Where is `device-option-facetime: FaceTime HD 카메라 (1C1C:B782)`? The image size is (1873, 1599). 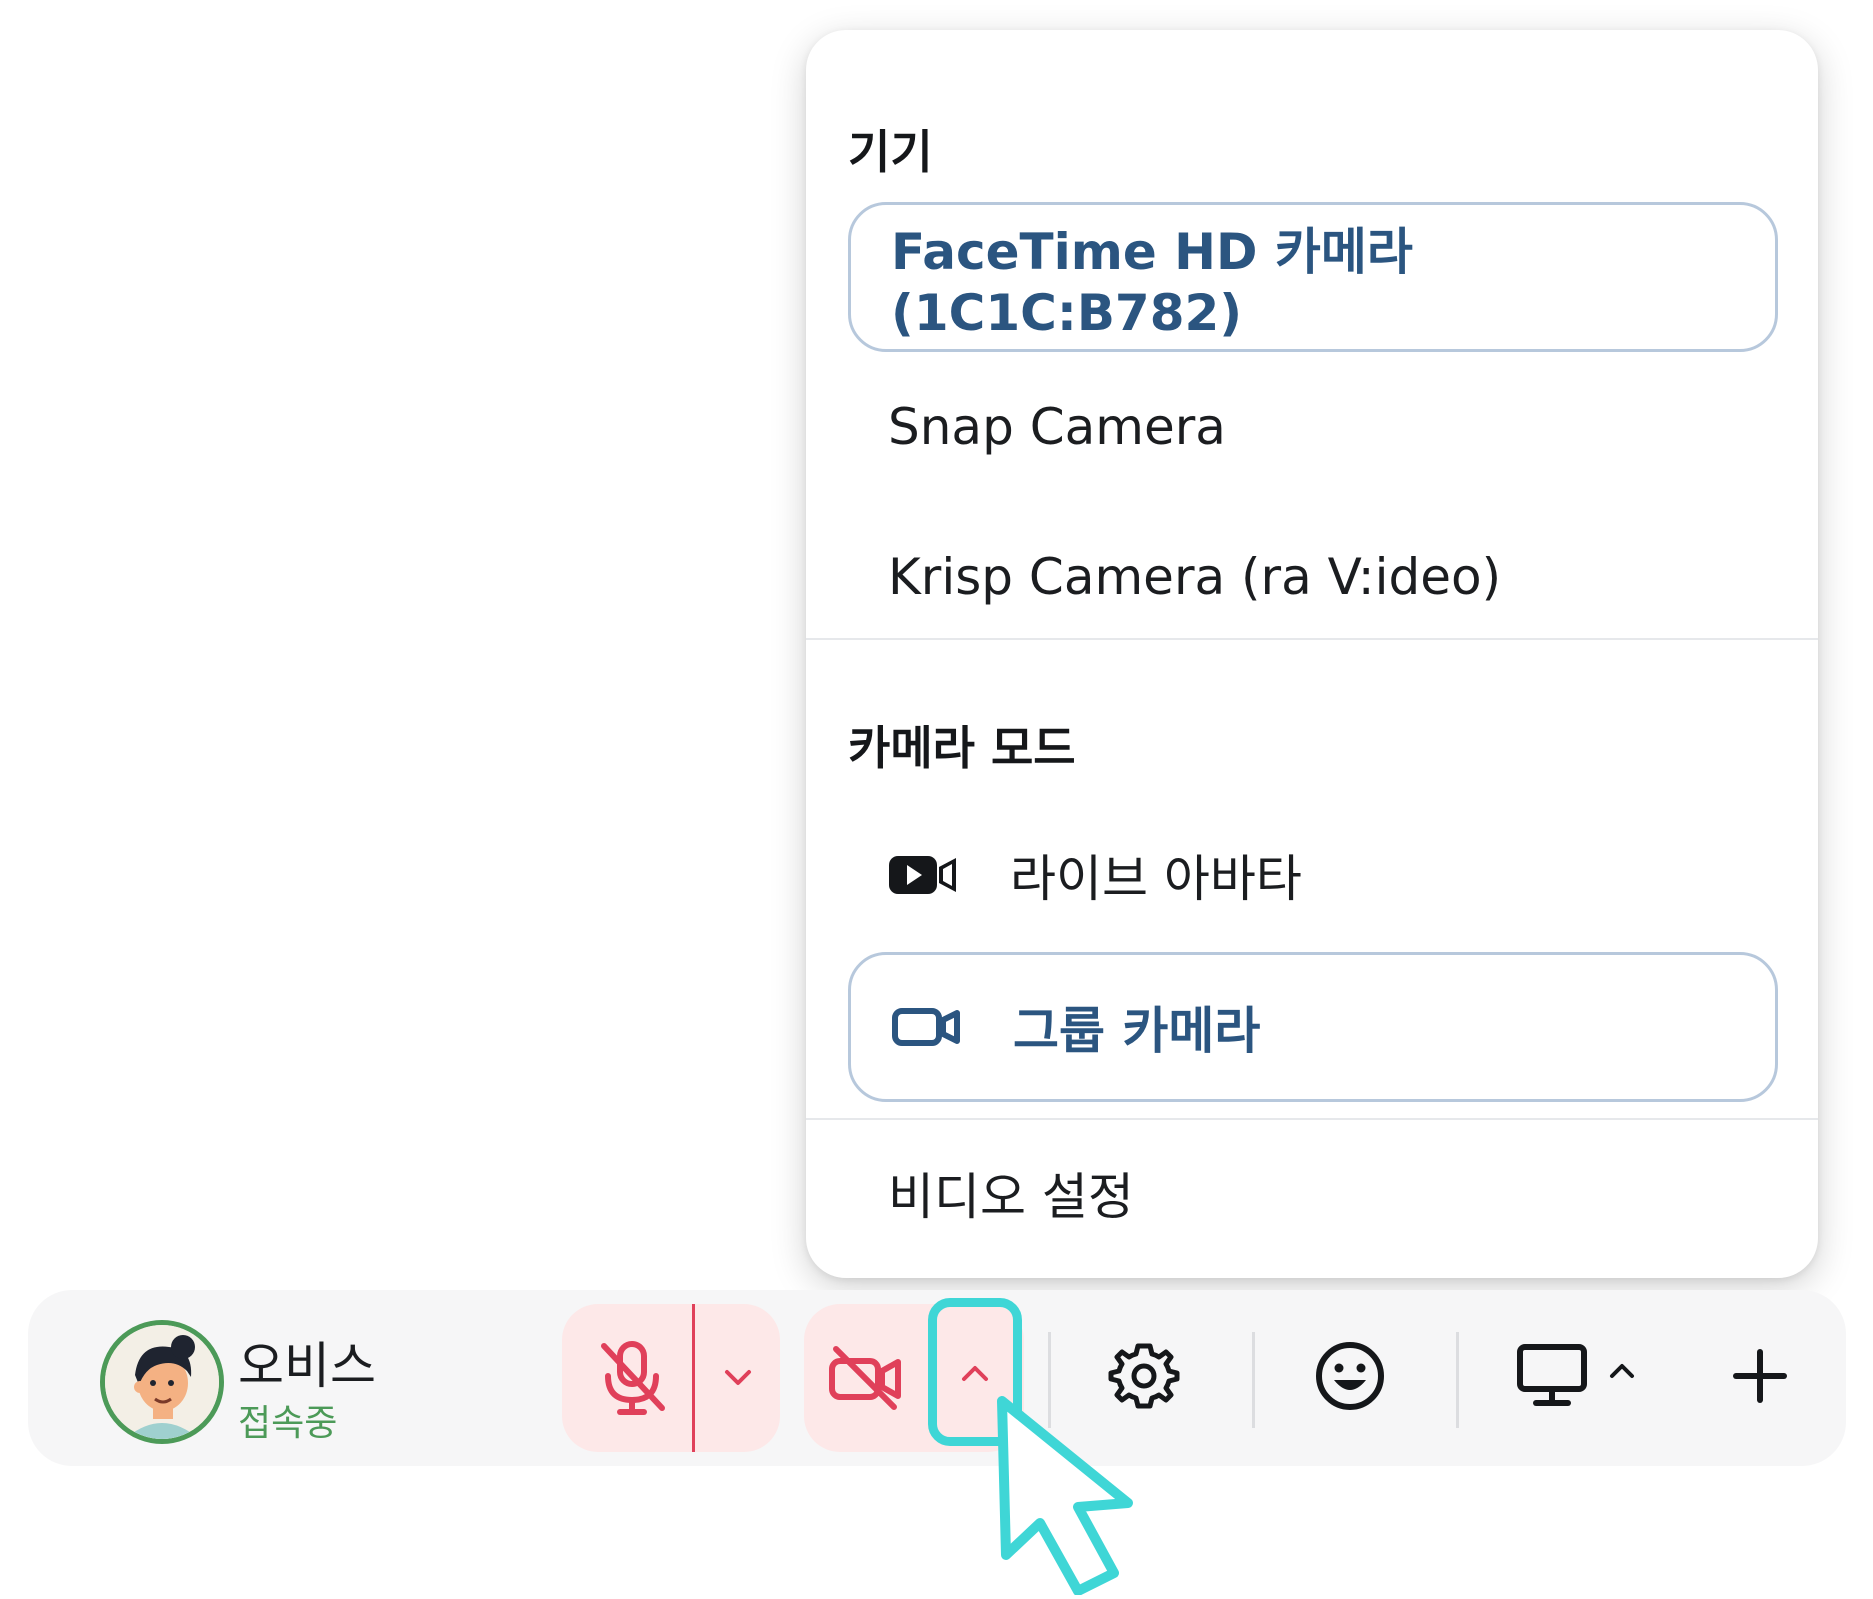 device-option-facetime: FaceTime HD 카메라 (1C1C:B782) is located at coordinates (1313, 277).